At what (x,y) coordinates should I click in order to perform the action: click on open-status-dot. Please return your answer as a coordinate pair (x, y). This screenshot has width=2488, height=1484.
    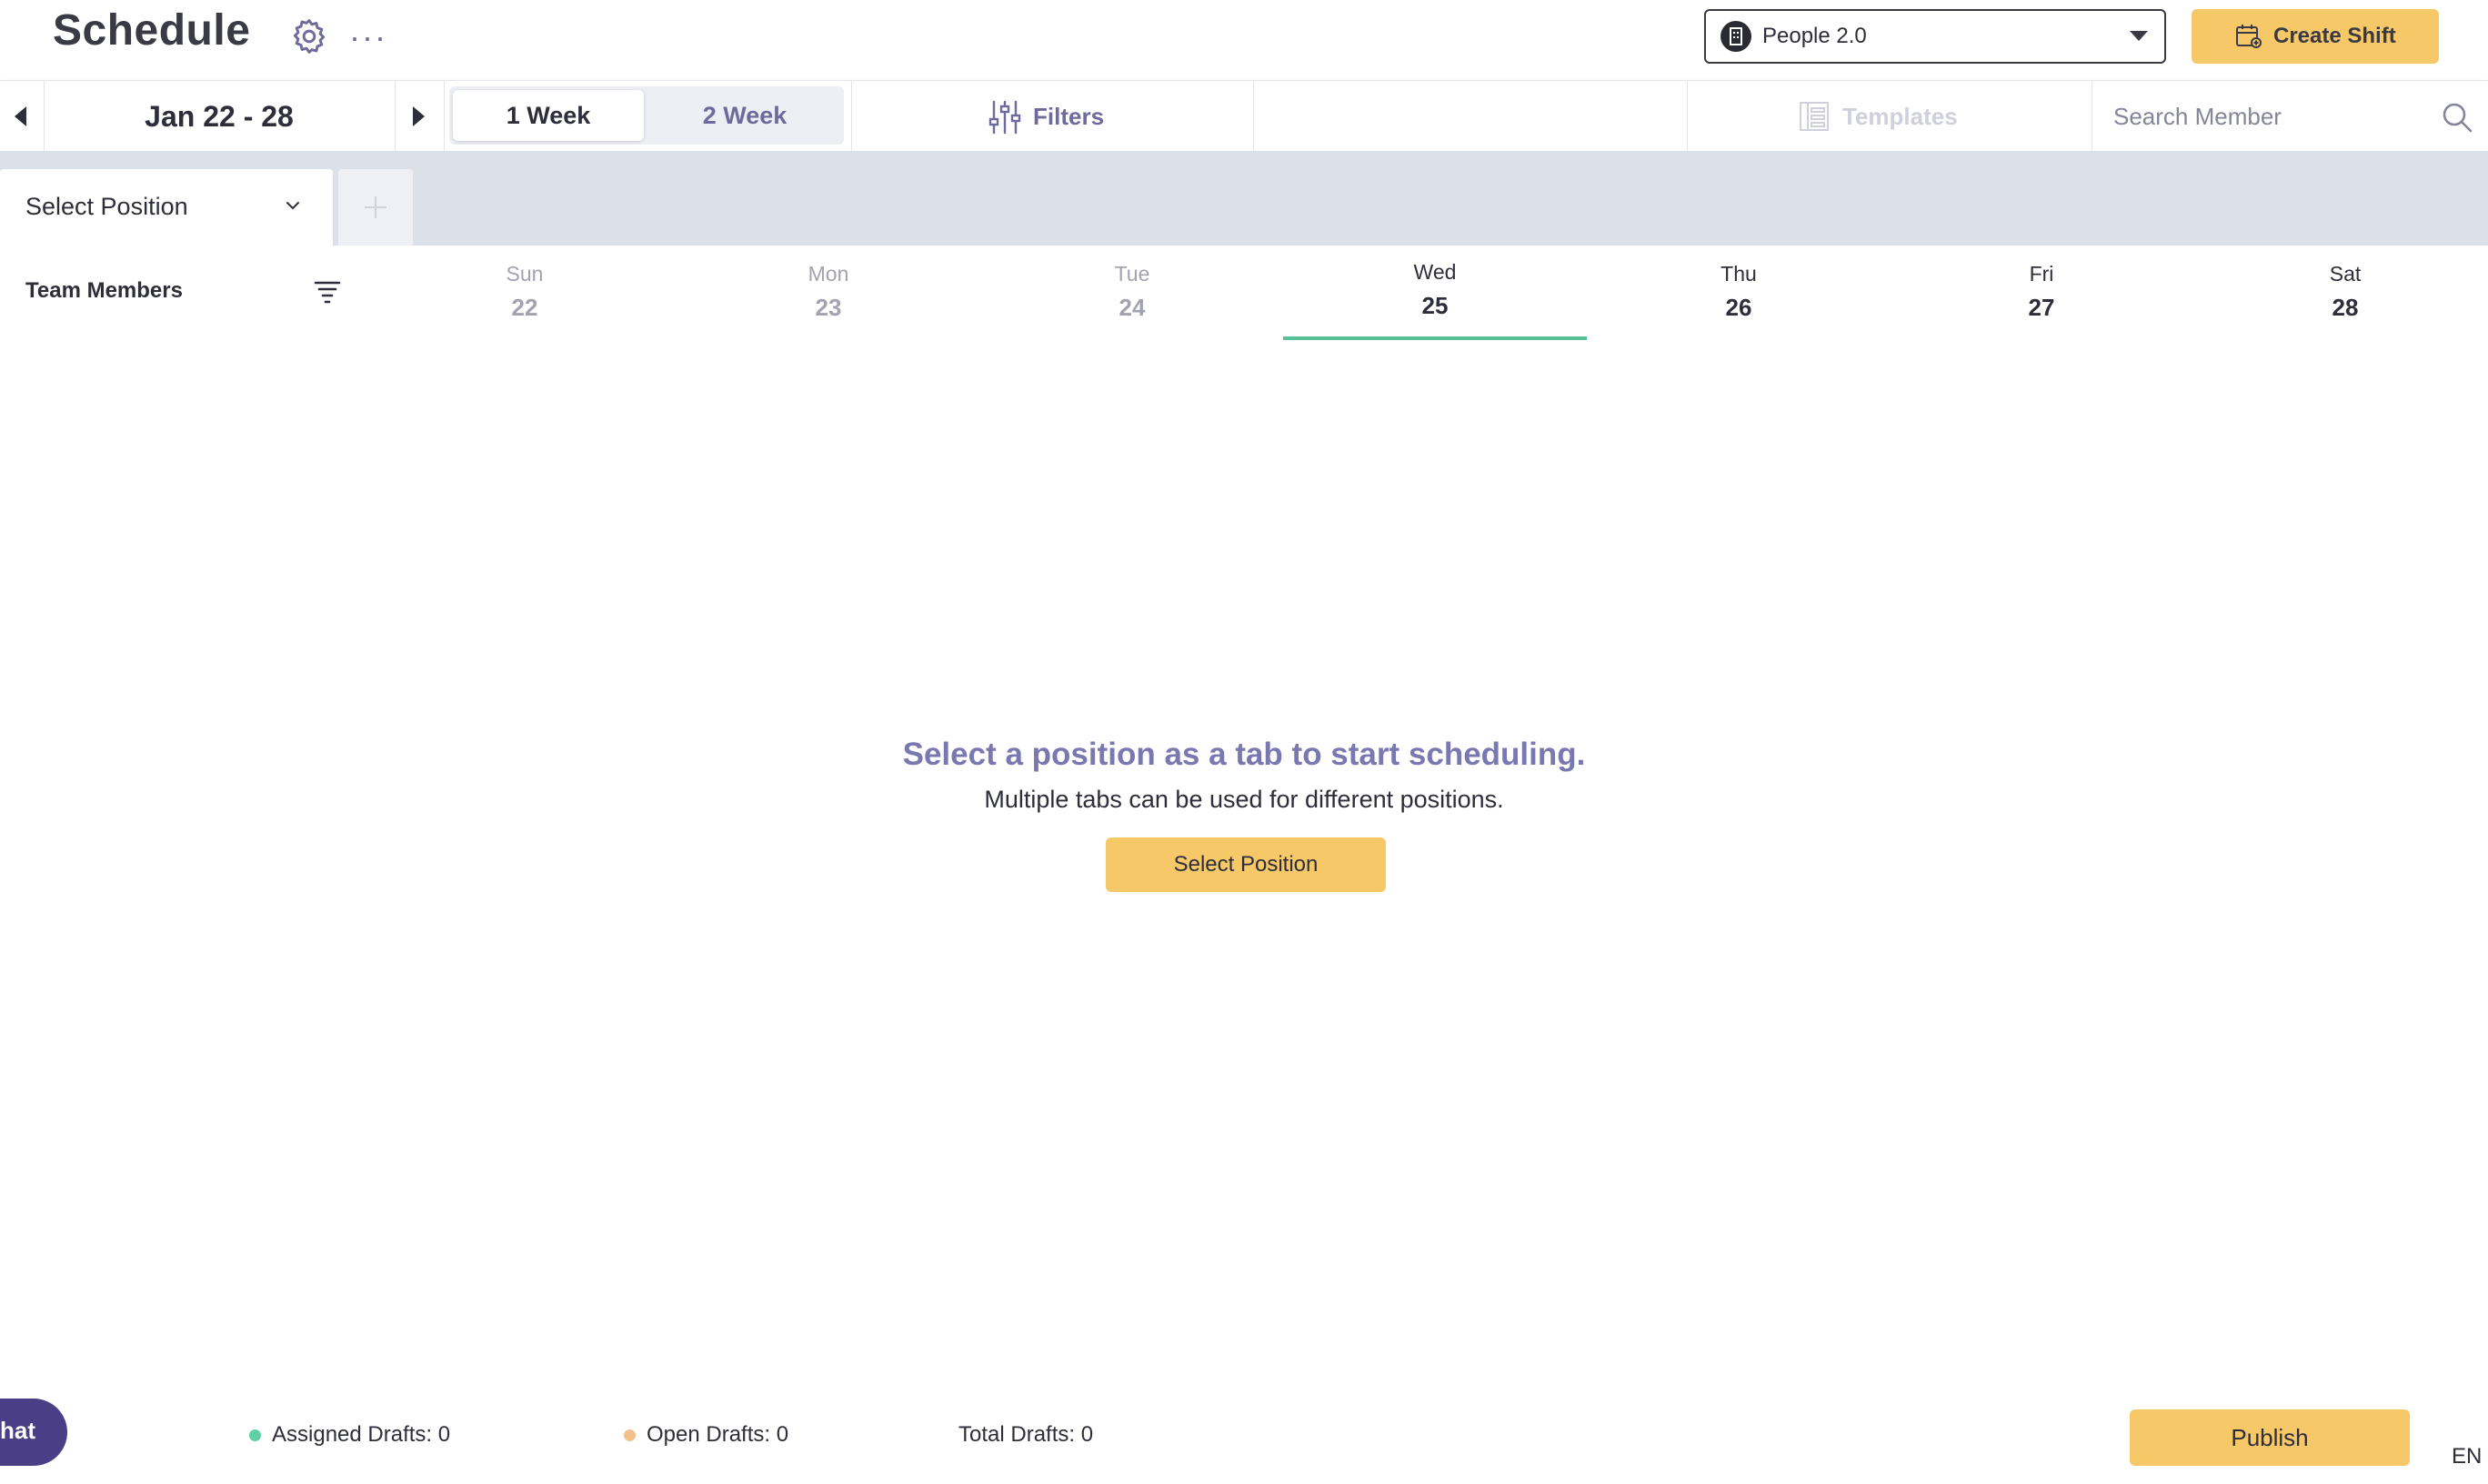
    Looking at the image, I should click on (630, 1435).